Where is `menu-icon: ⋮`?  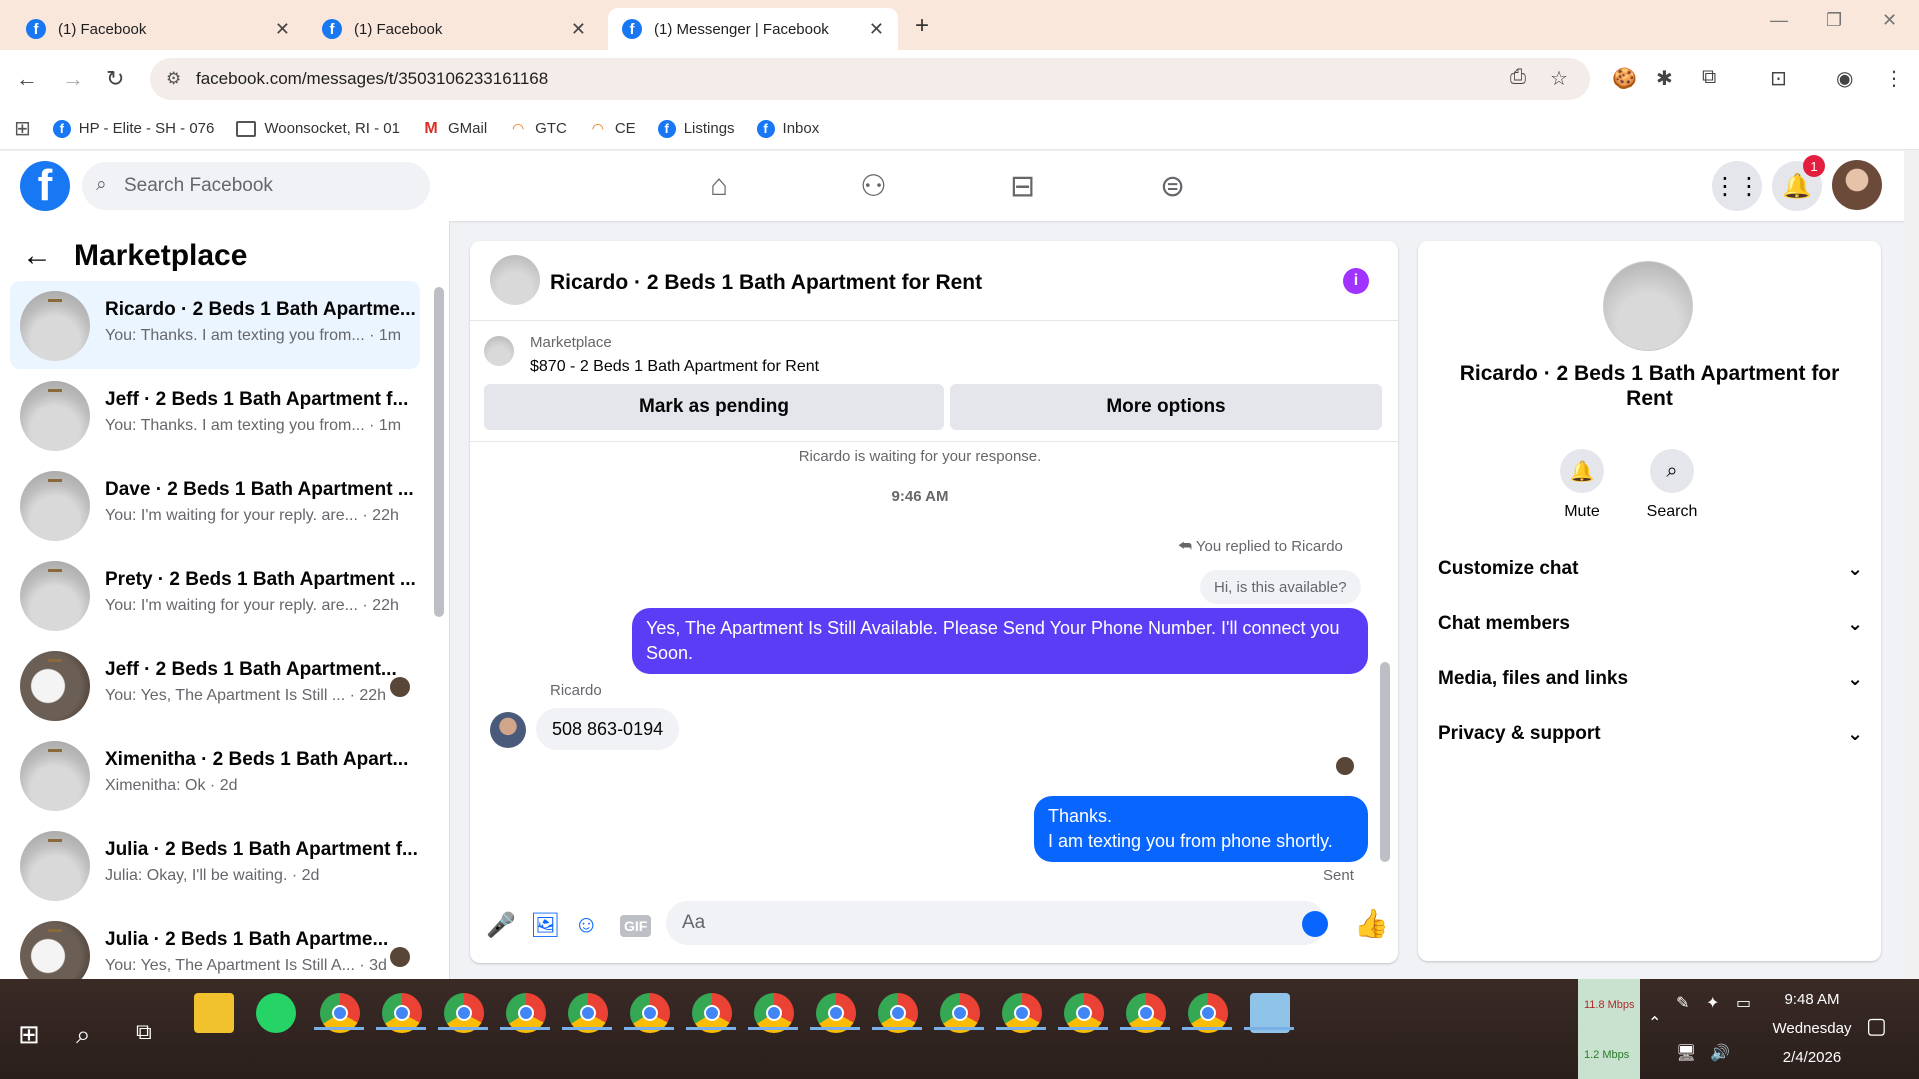
menu-icon: ⋮ is located at coordinates (1894, 78).